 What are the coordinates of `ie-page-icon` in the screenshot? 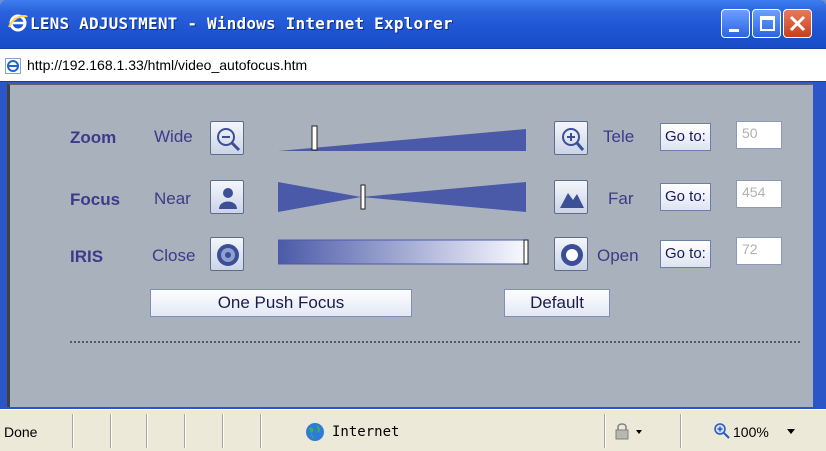 It's located at (13, 66).